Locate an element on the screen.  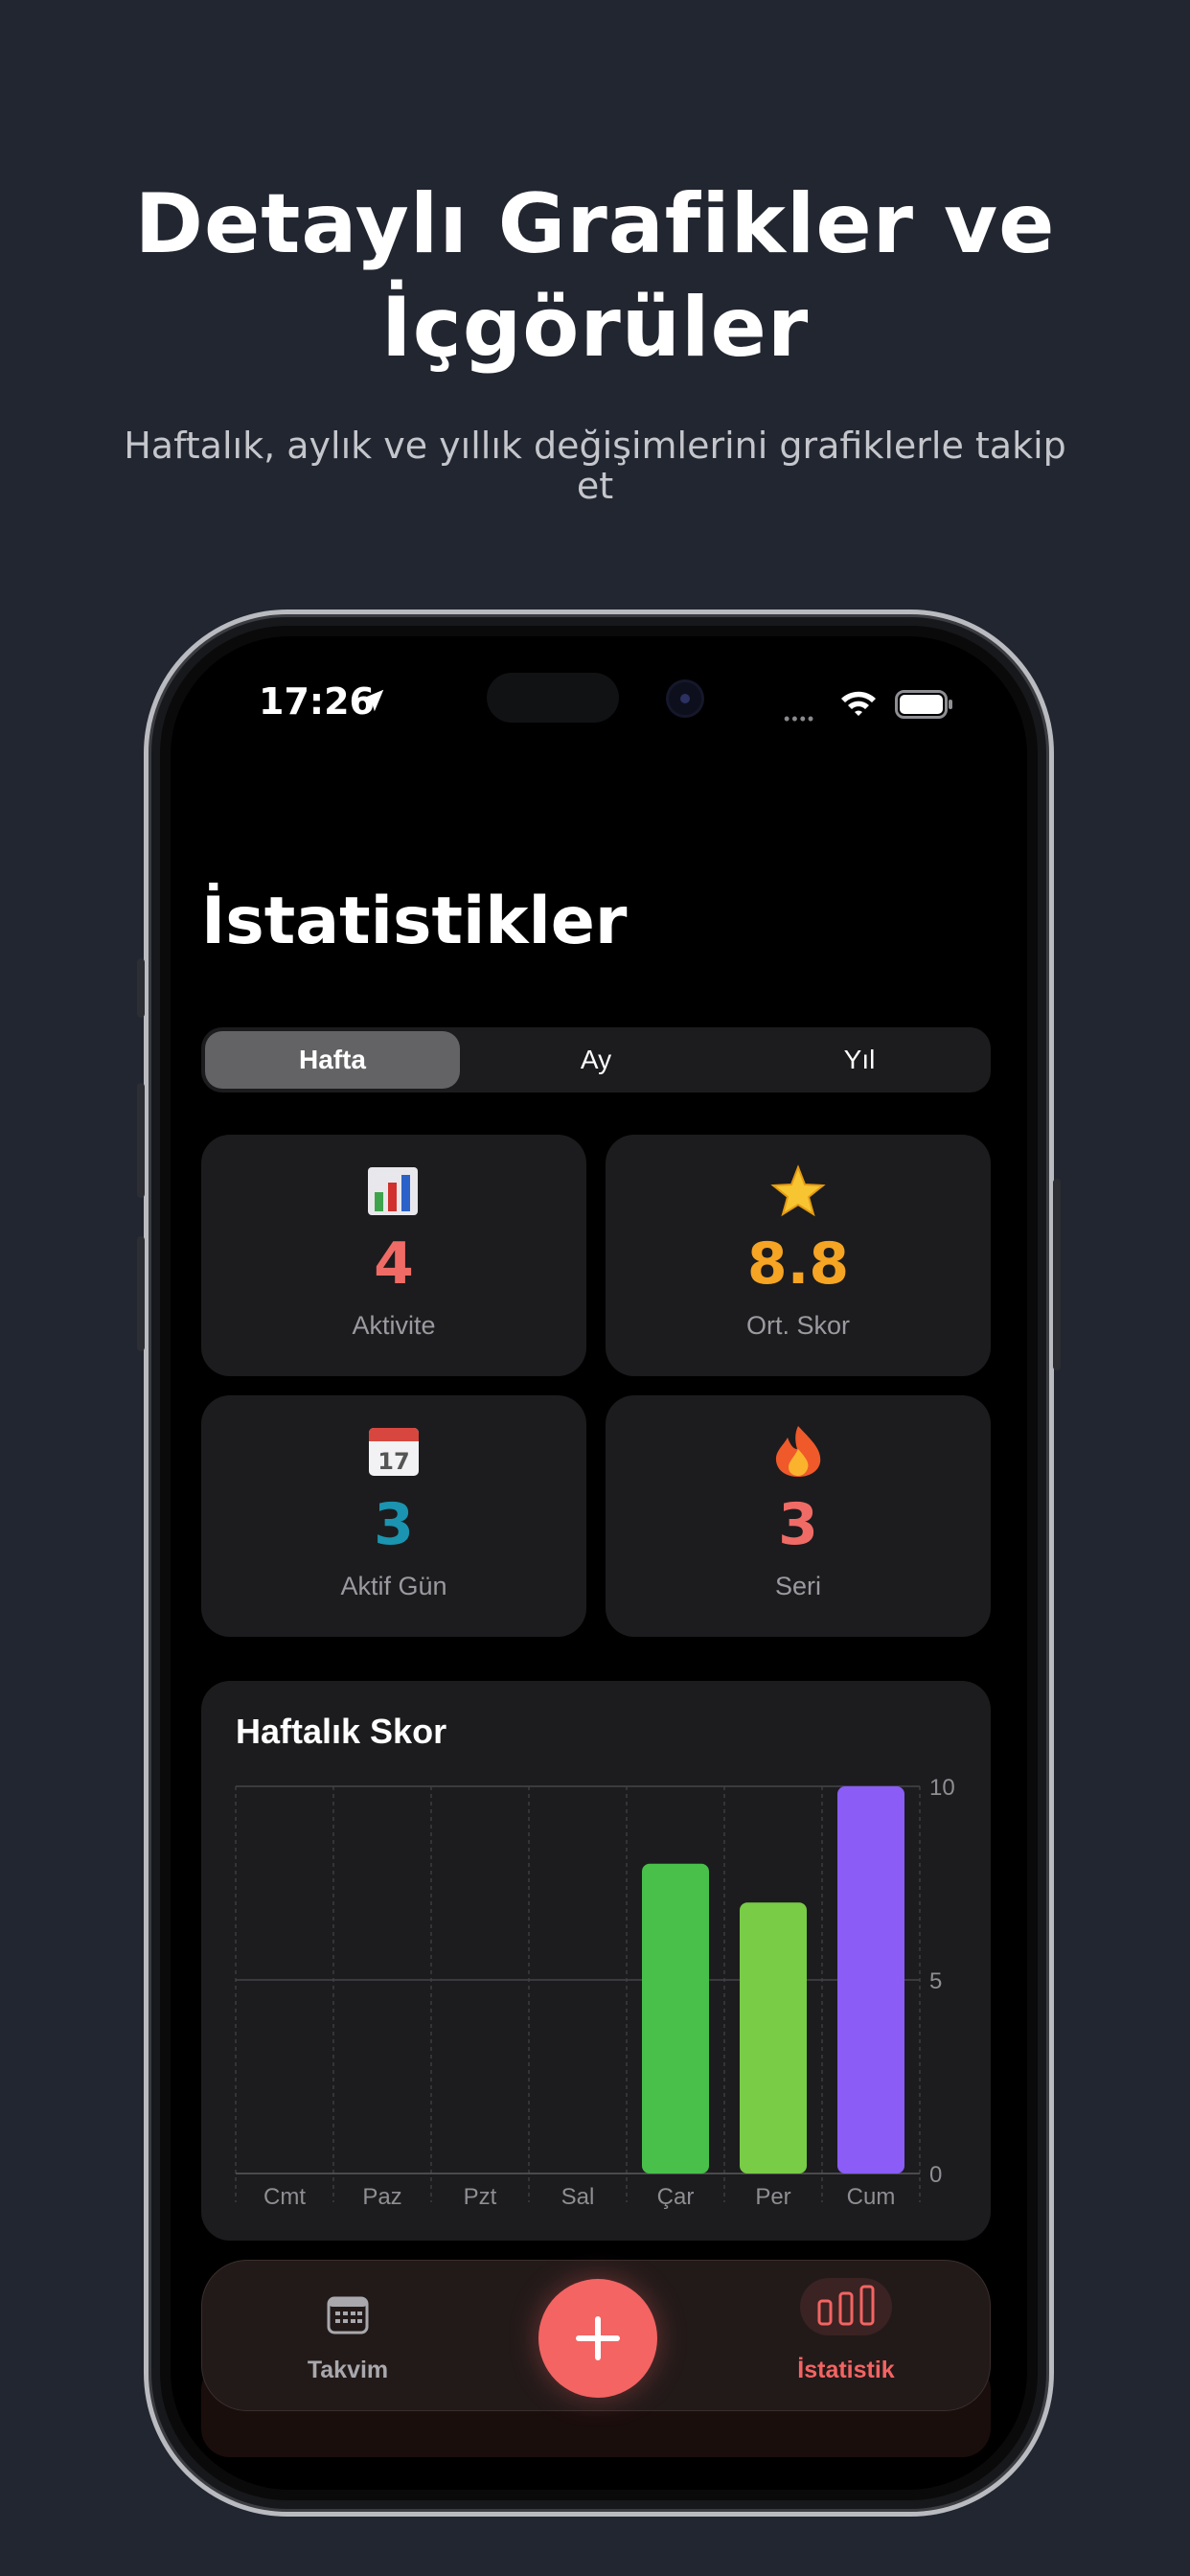
phone-side-button is located at coordinates (141, 988).